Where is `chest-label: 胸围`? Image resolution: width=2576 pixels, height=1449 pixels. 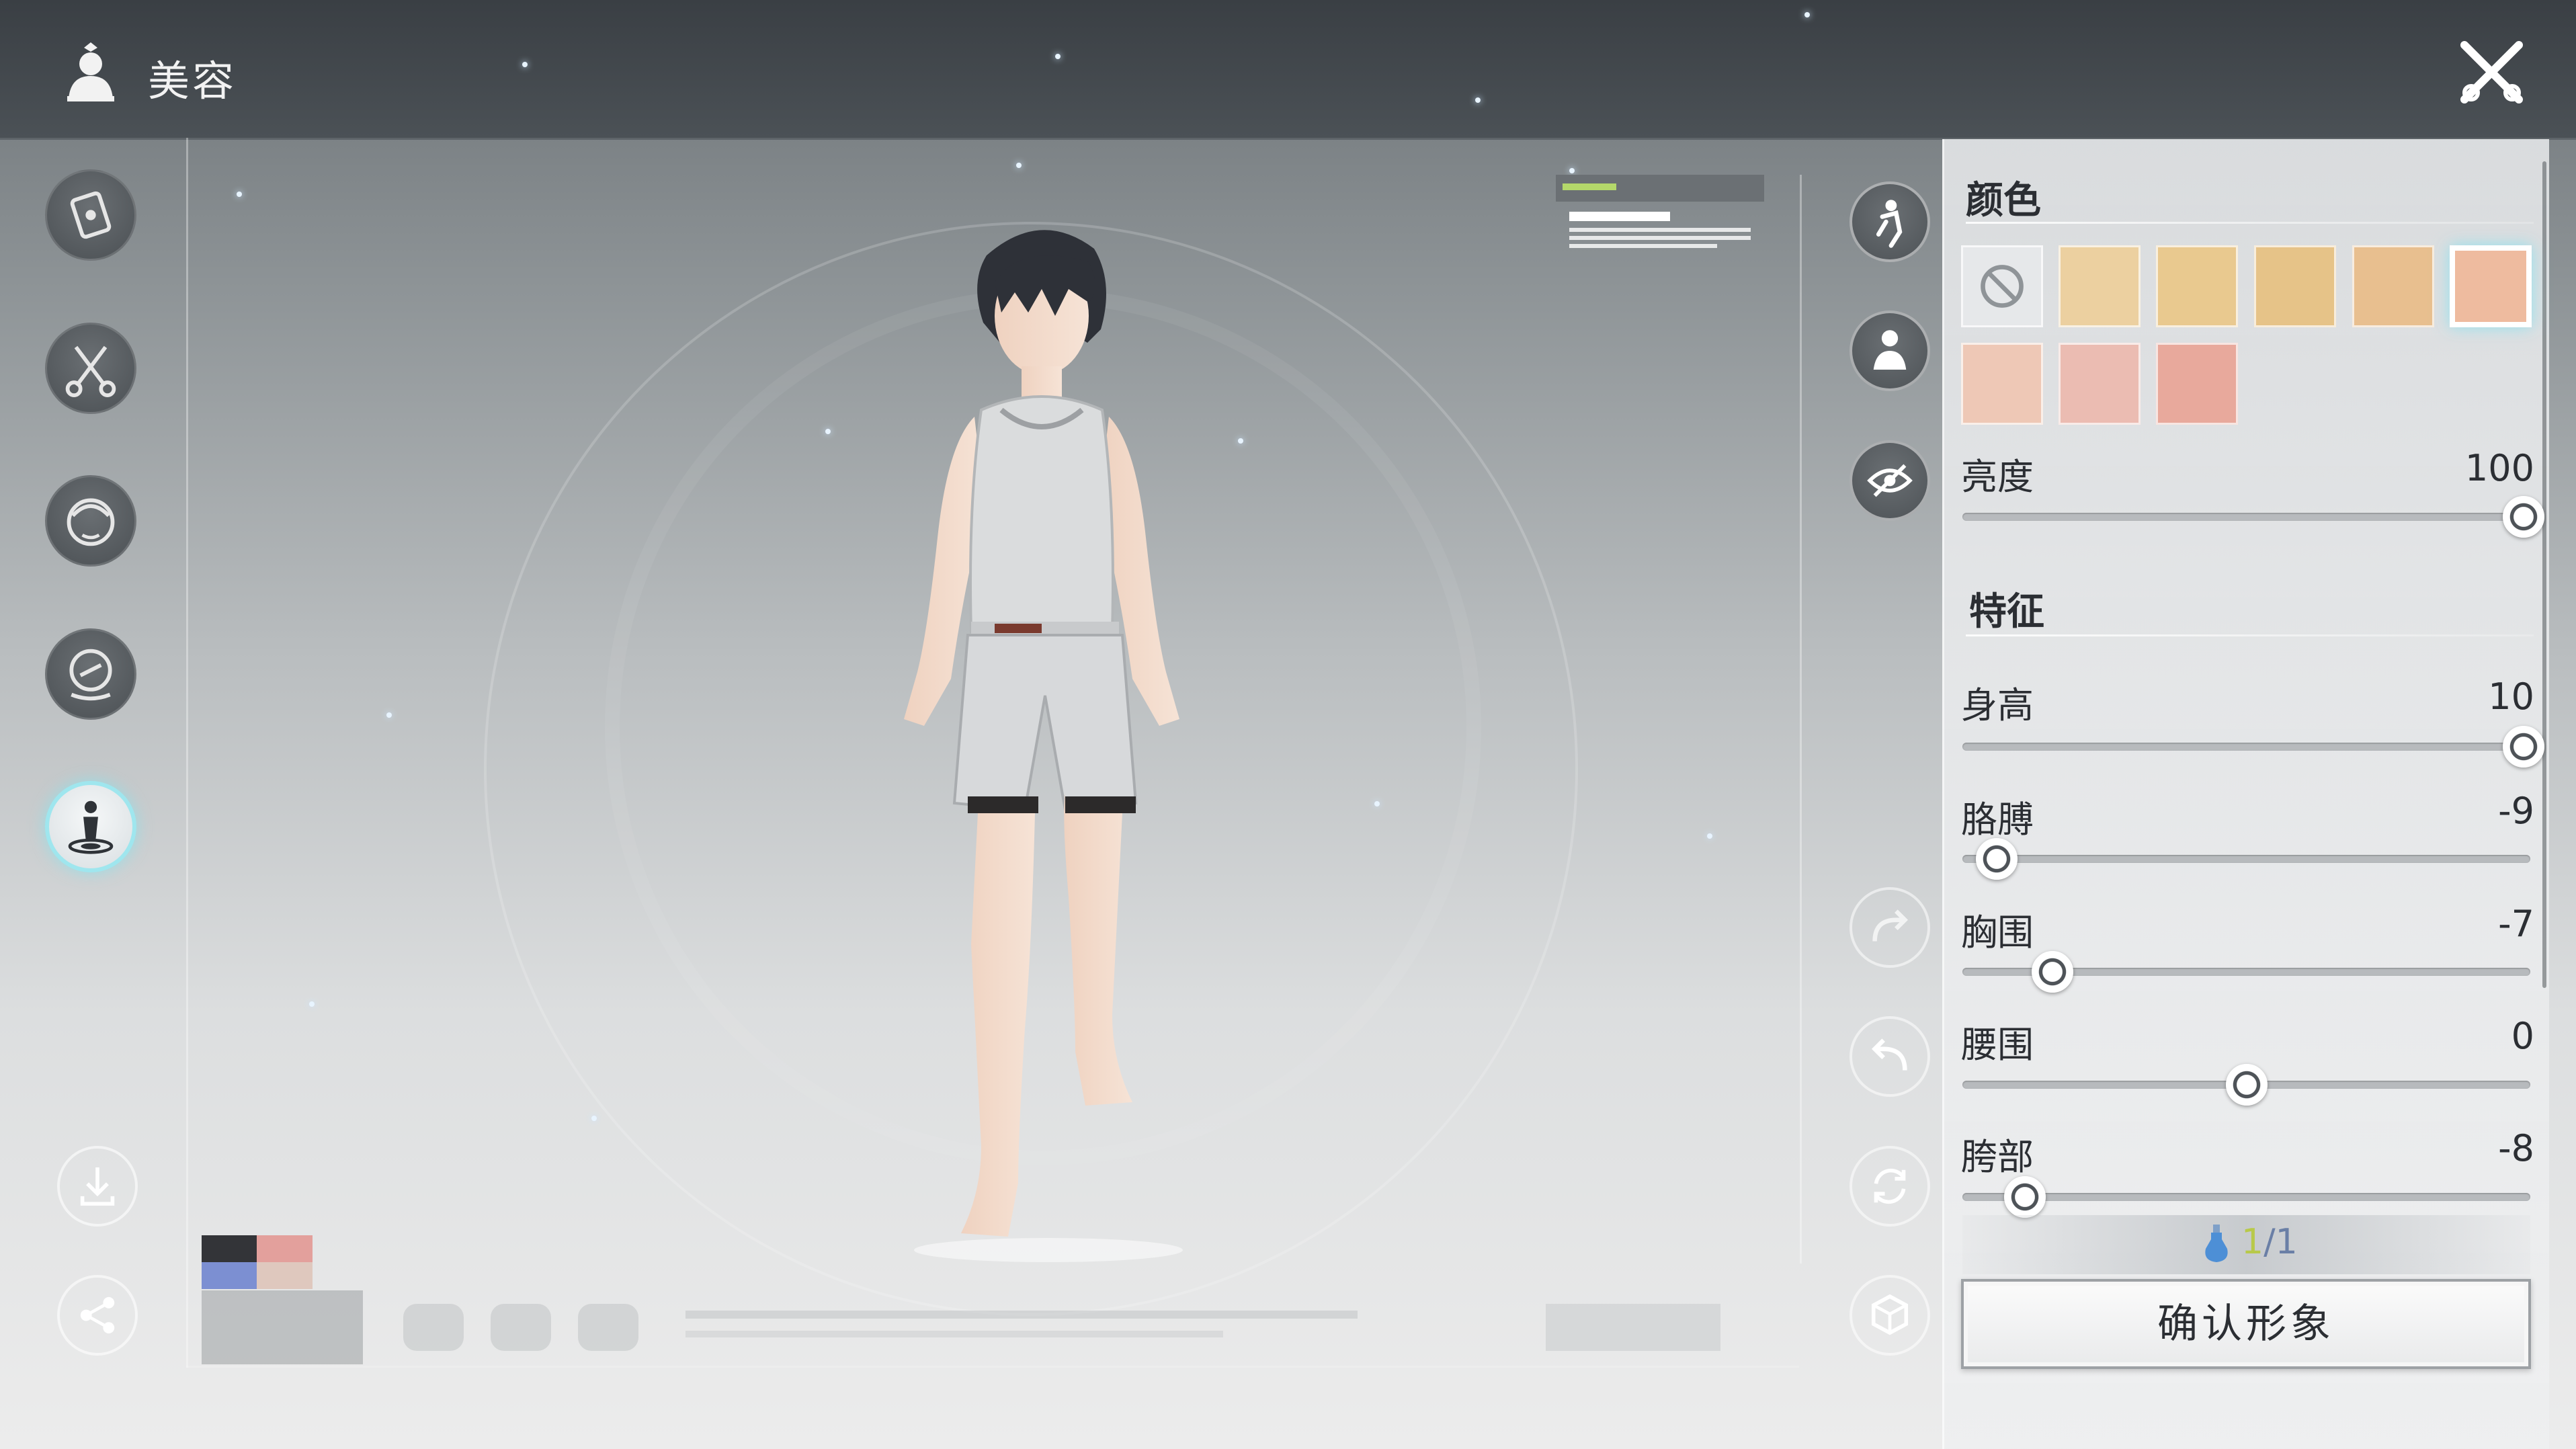 chest-label: 胸围 is located at coordinates (1998, 932).